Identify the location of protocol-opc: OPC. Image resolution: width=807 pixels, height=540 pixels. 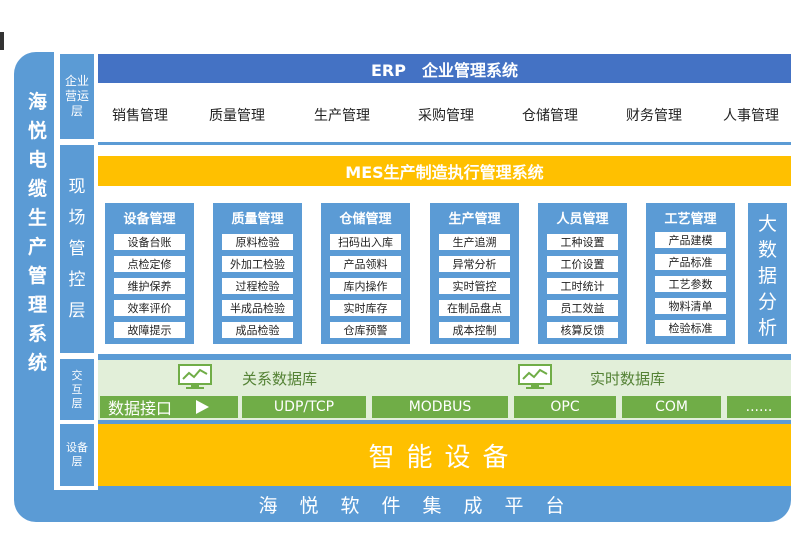
(565, 407).